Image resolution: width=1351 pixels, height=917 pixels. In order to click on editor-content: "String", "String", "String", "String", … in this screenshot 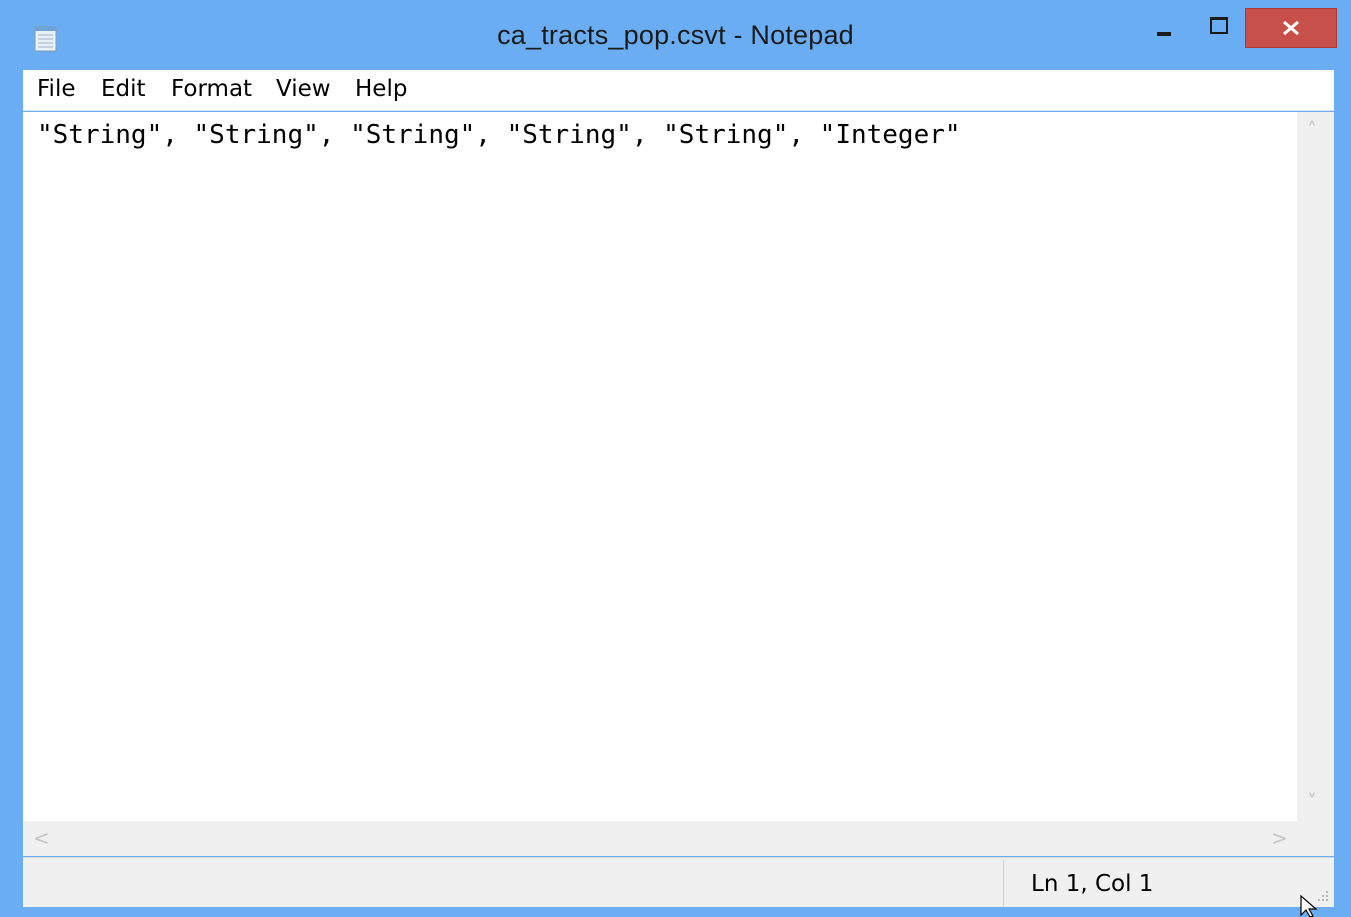, I will do `click(499, 135)`.